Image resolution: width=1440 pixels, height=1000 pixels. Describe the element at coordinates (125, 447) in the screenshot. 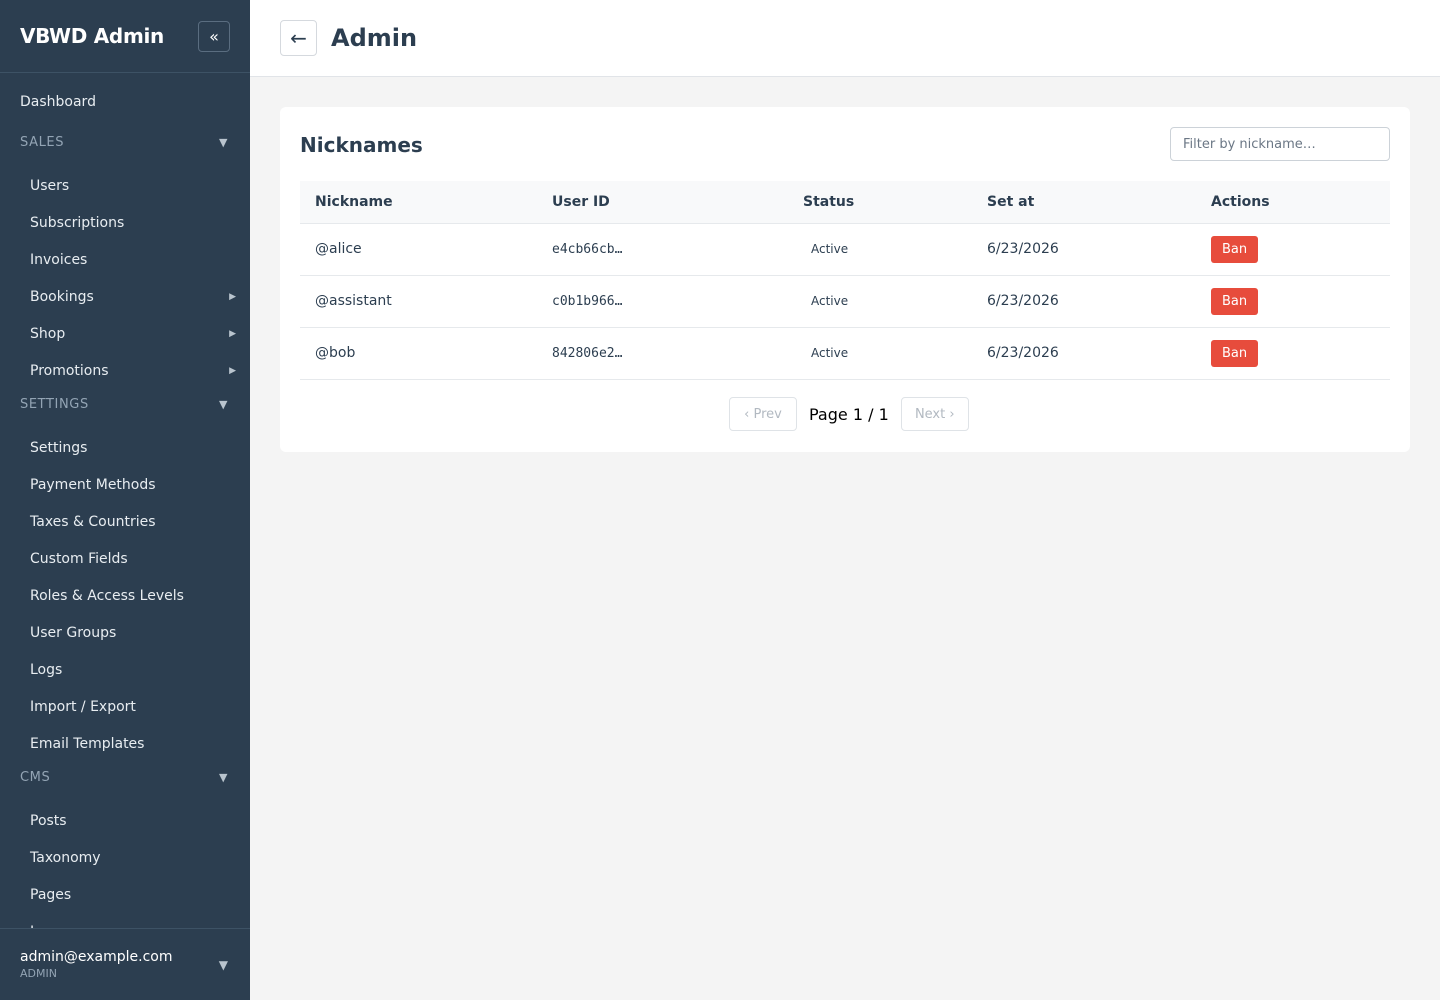

I see `sidebar-item-settings: Settings` at that location.